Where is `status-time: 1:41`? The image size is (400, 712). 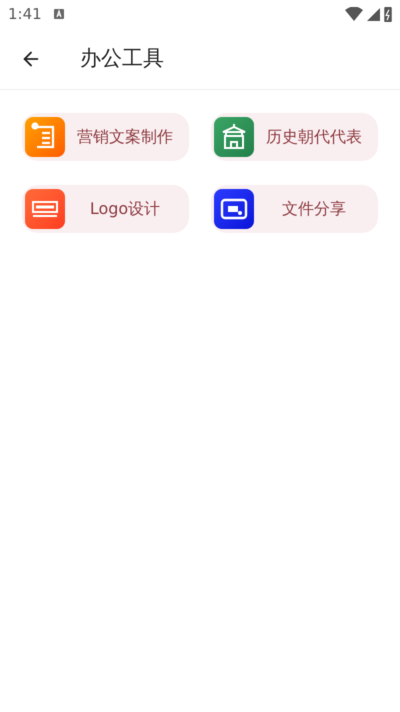 status-time: 1:41 is located at coordinates (25, 14).